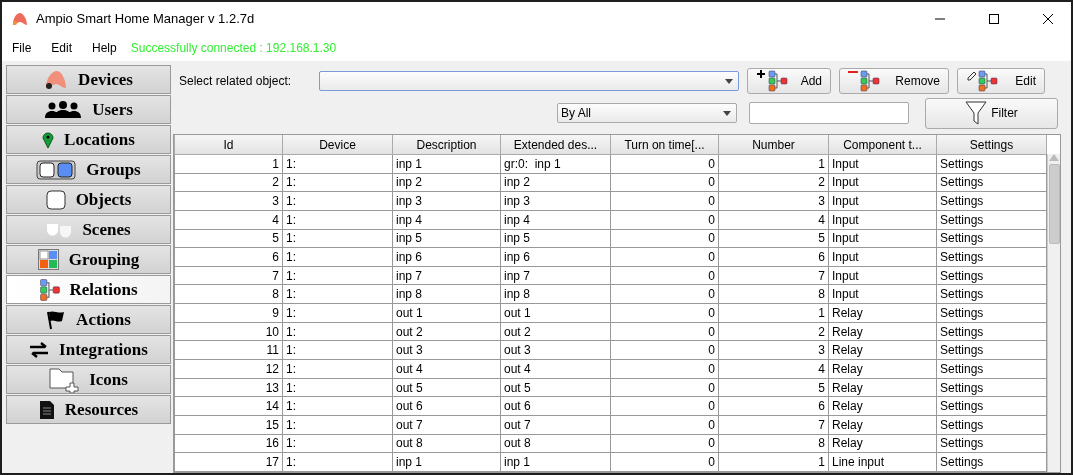 This screenshot has width=1073, height=475. I want to click on field-label: Select related object:, so click(236, 81).